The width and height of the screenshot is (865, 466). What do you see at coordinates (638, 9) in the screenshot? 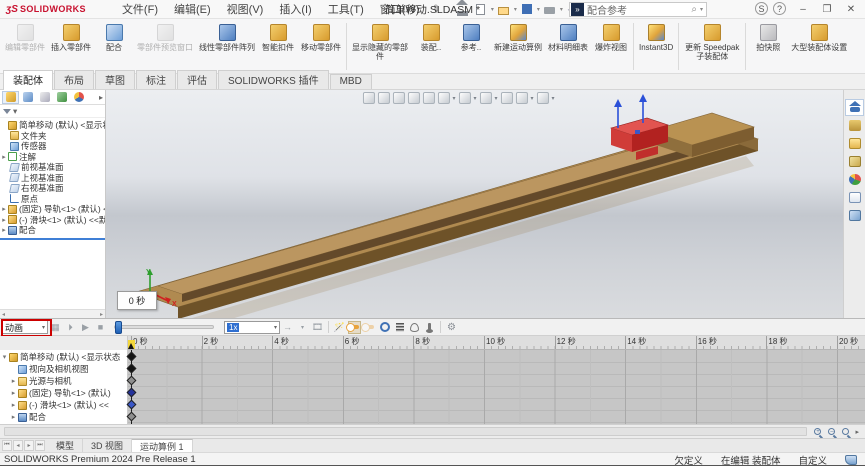
I see `search-box: » 配合参考 ⌕ ▾` at bounding box center [638, 9].